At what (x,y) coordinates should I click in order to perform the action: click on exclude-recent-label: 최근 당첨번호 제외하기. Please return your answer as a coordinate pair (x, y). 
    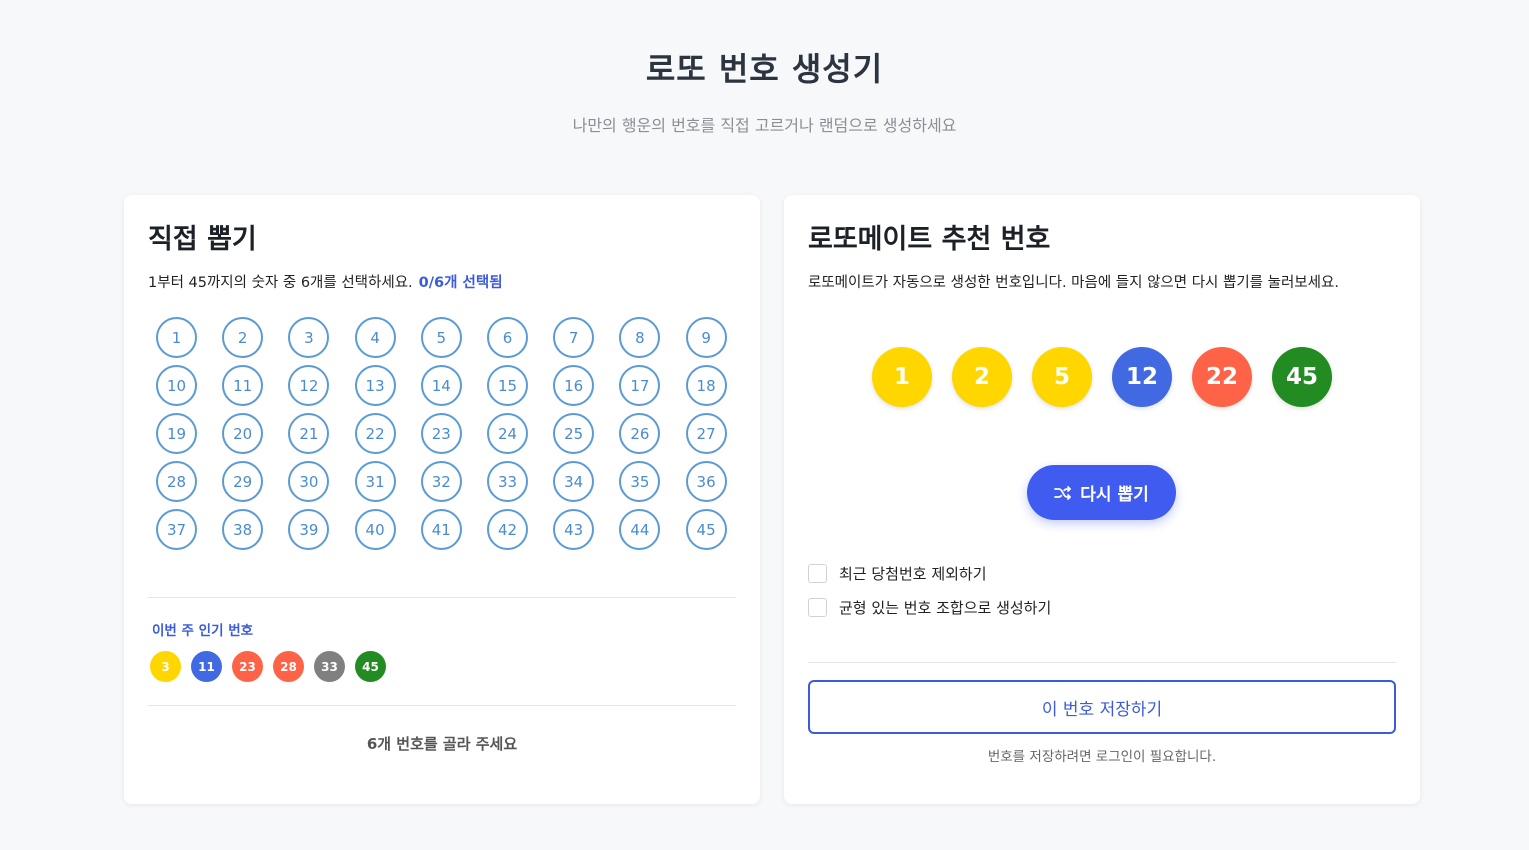
    Looking at the image, I should click on (913, 574).